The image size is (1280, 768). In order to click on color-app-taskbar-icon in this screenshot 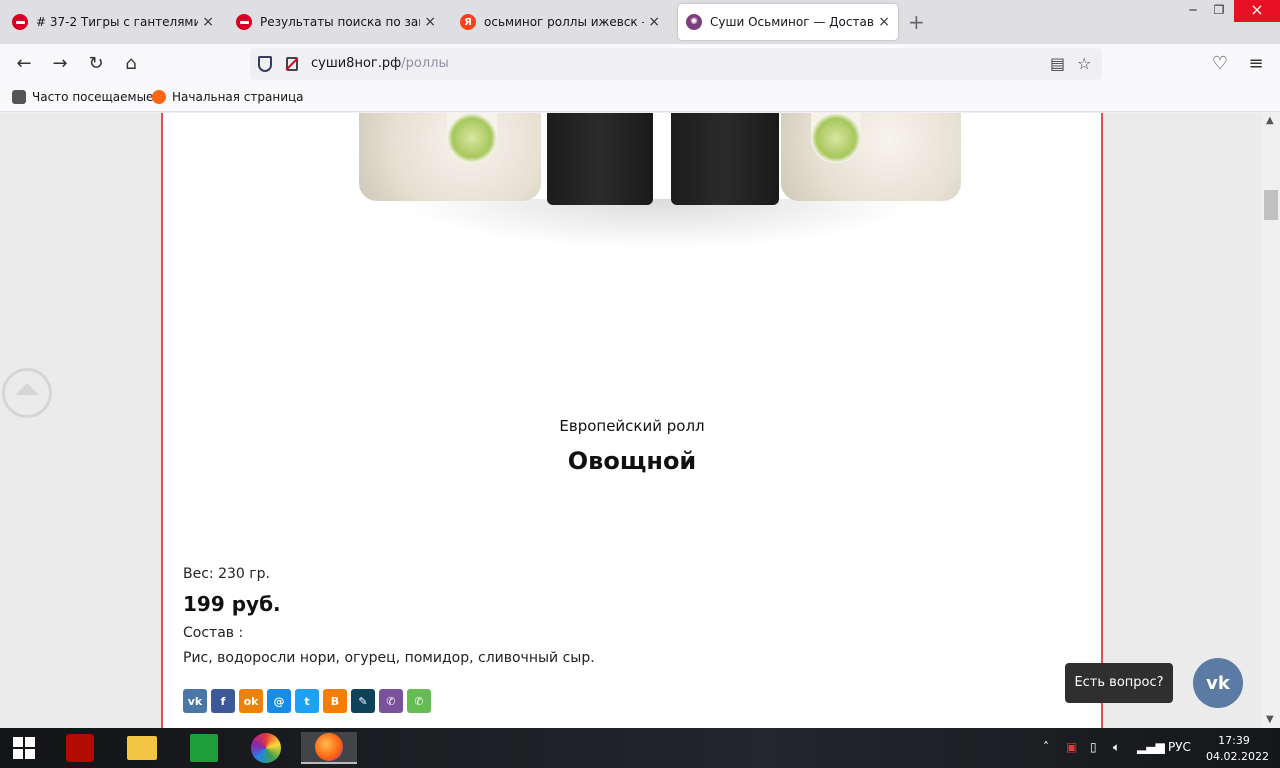, I will do `click(266, 748)`.